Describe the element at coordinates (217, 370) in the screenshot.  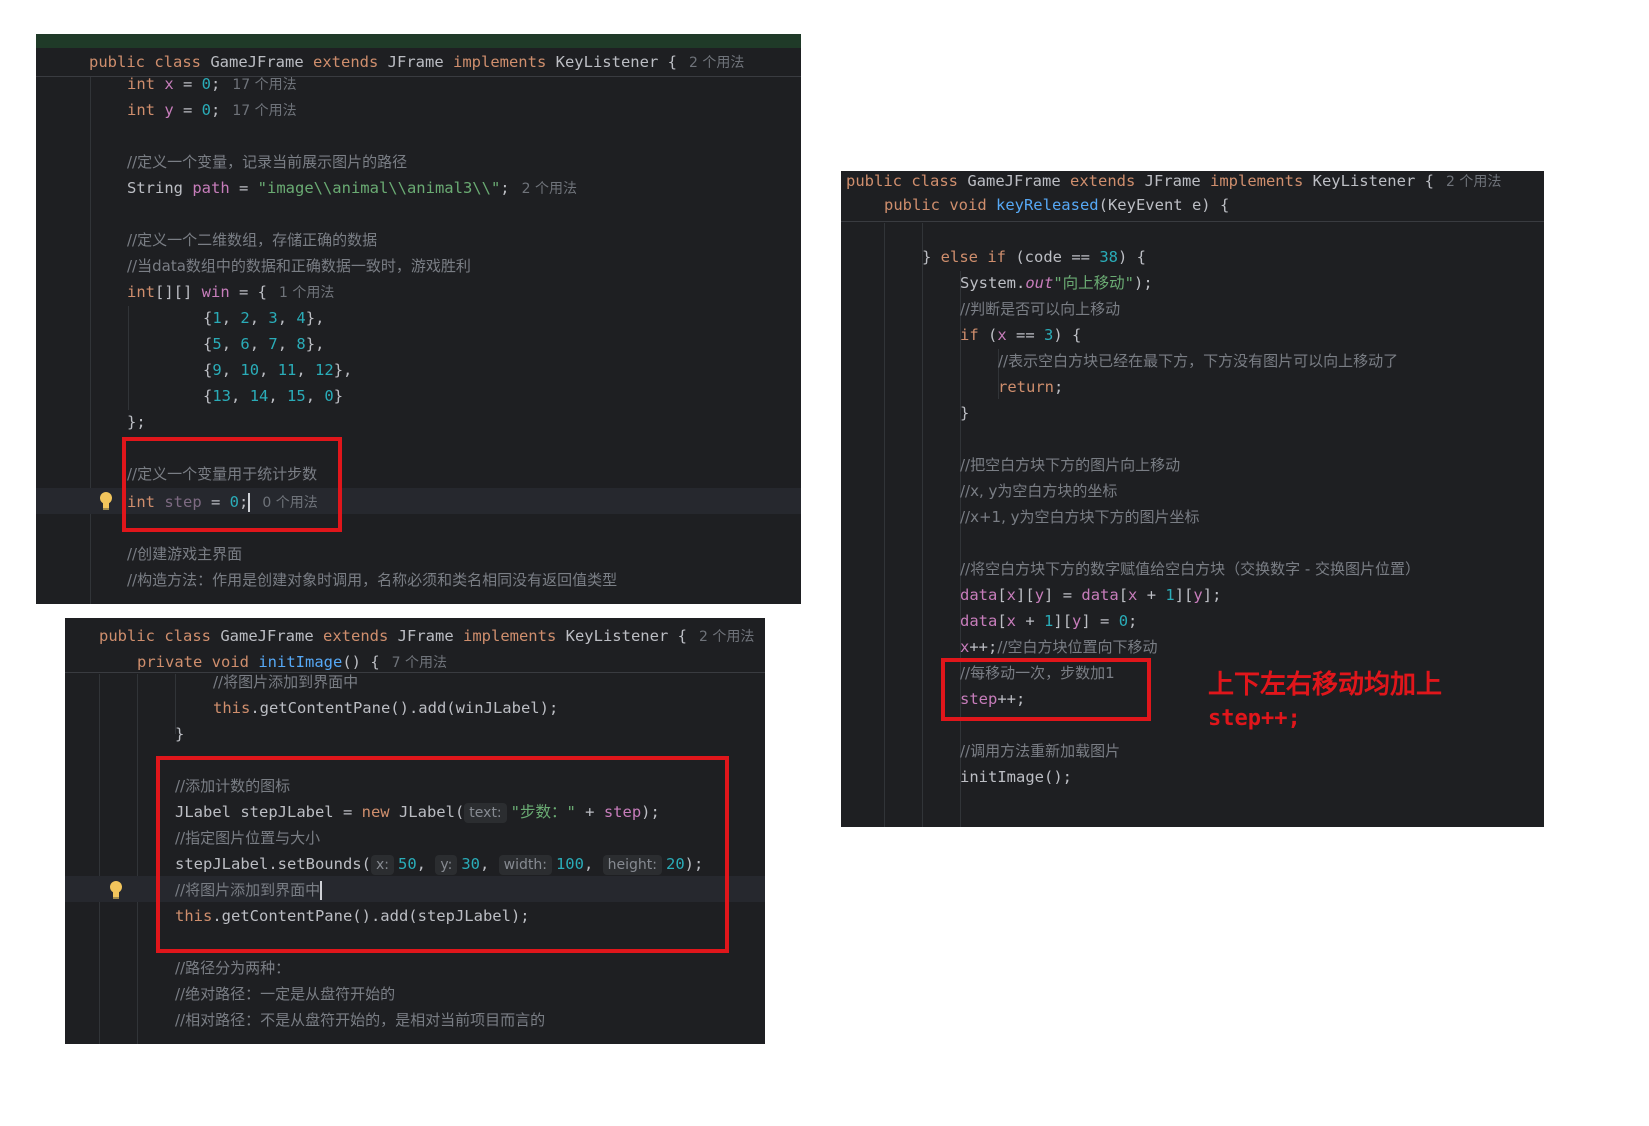
I see `win-cell: 9` at that location.